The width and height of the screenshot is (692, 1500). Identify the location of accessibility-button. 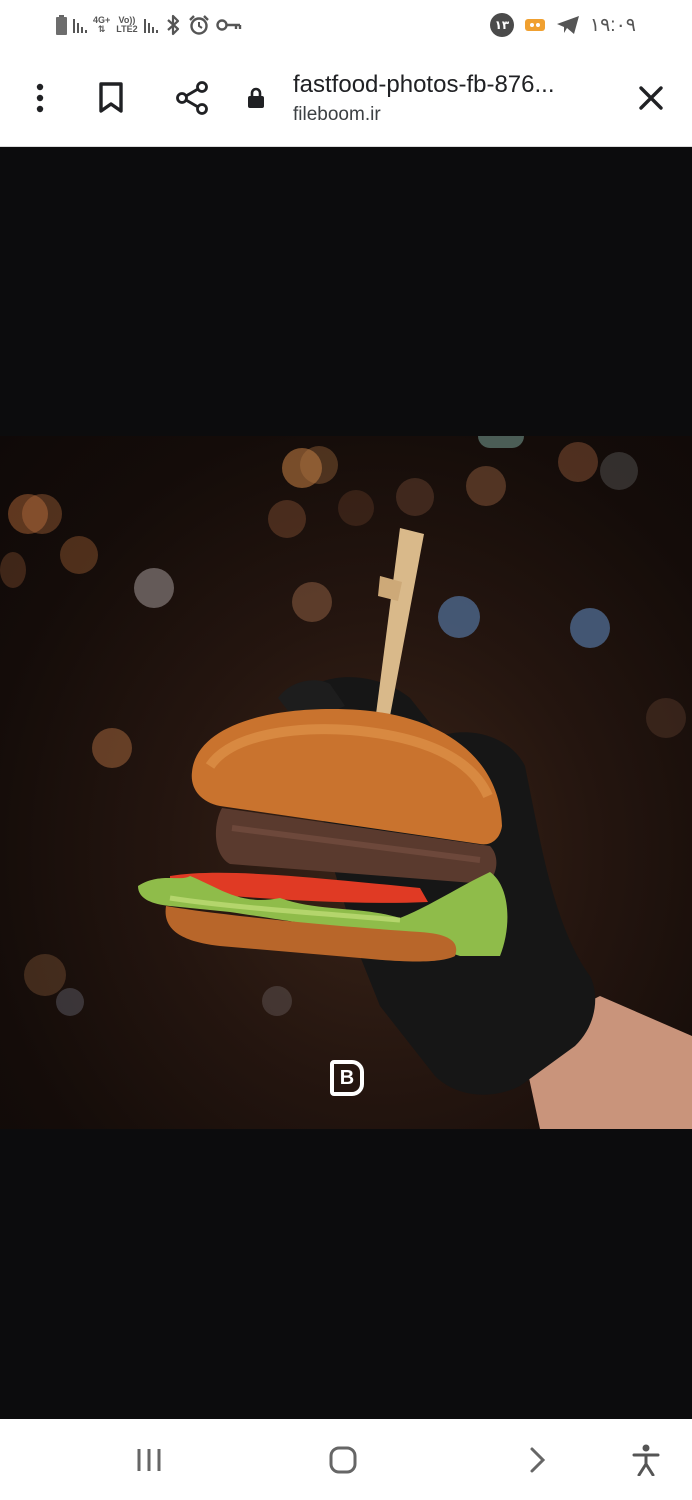
(646, 1460).